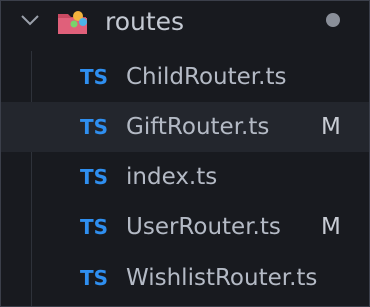 The width and height of the screenshot is (370, 307). Describe the element at coordinates (198, 127) in the screenshot. I see `file-name: GiftRouter.ts` at that location.